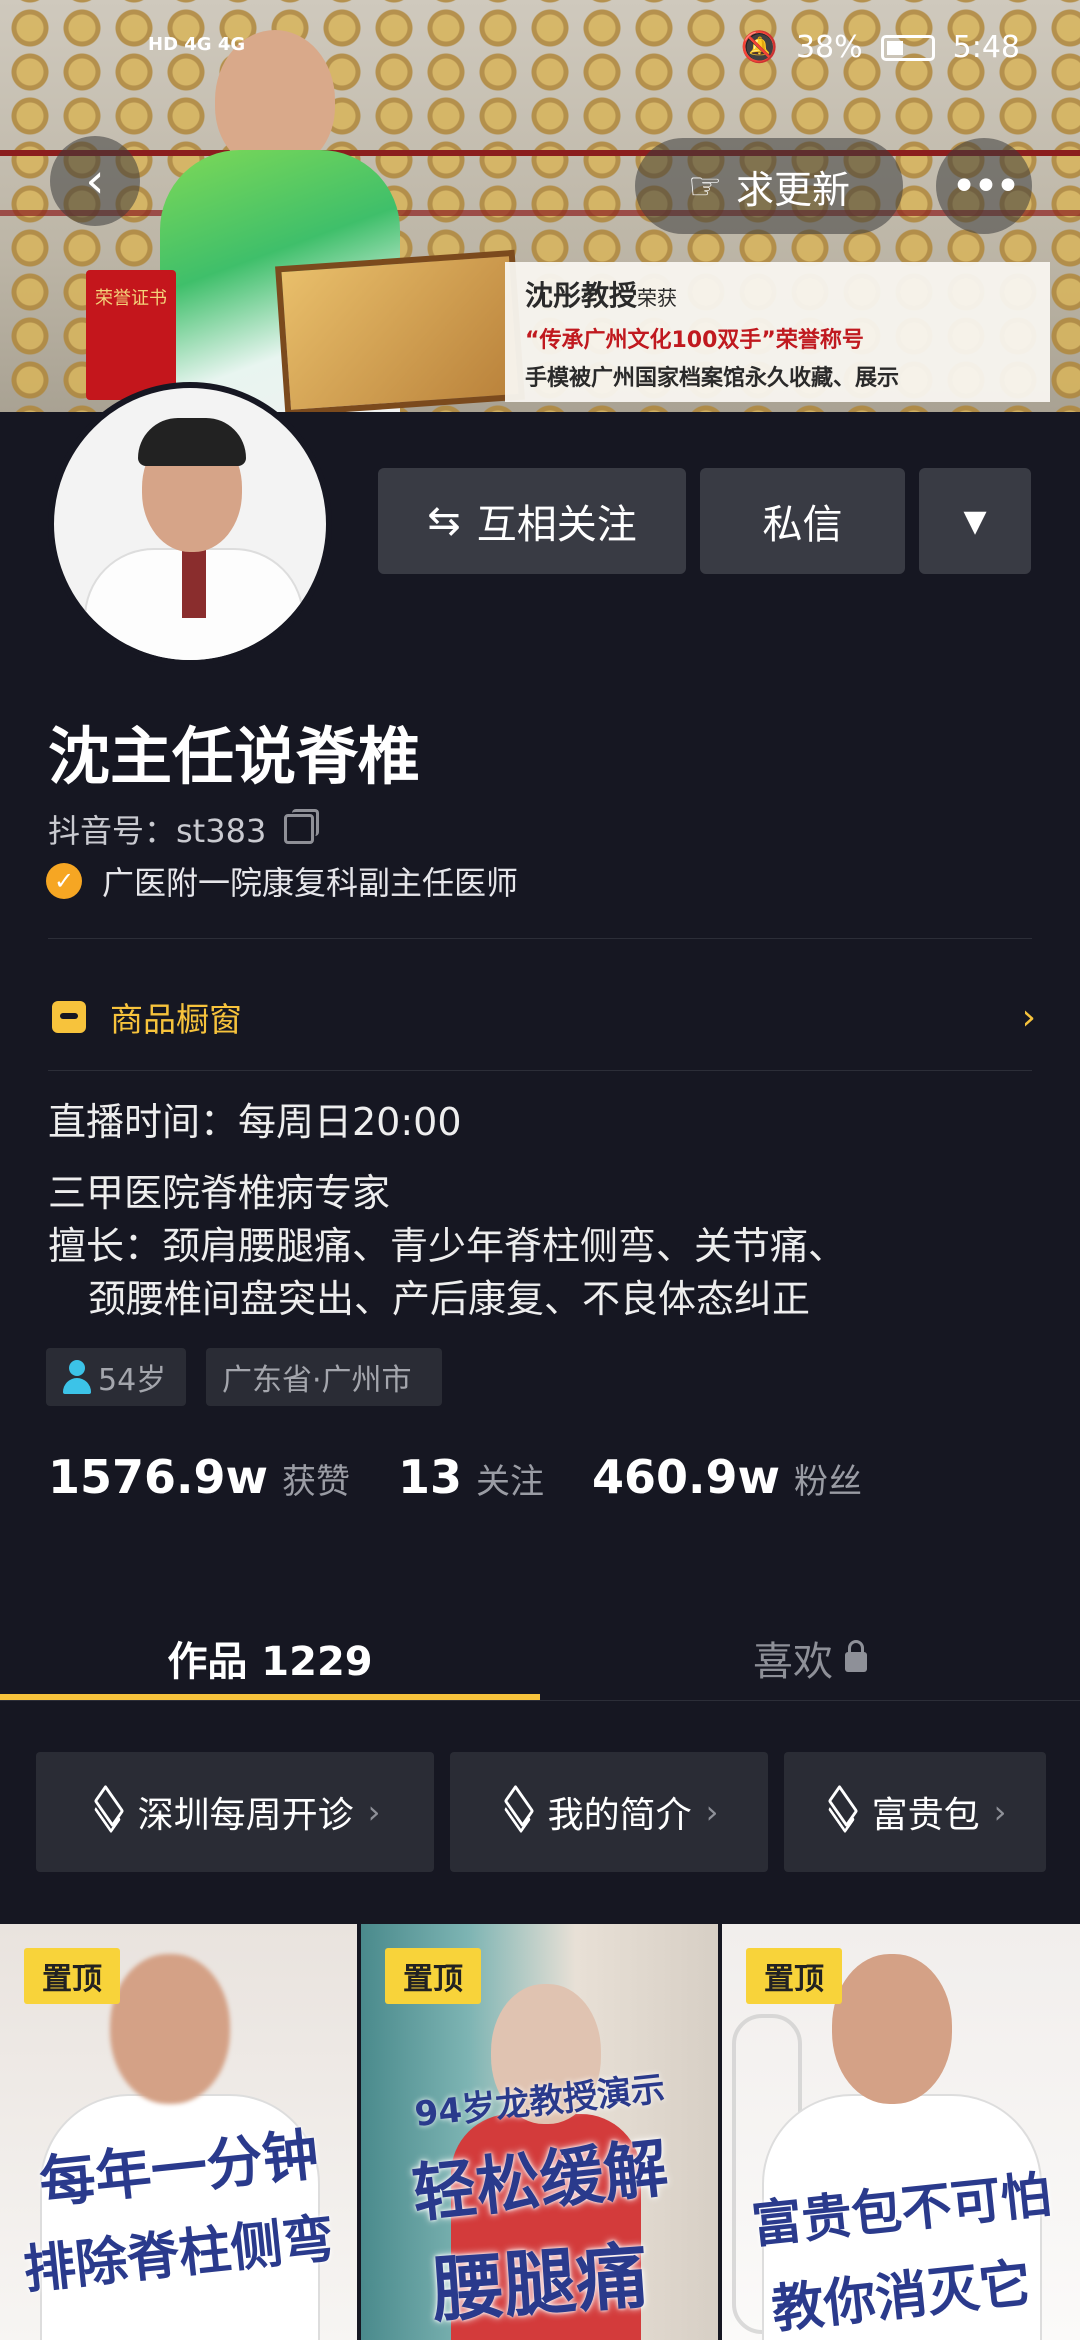 The image size is (1080, 2340). I want to click on message-label: 私信, so click(802, 525).